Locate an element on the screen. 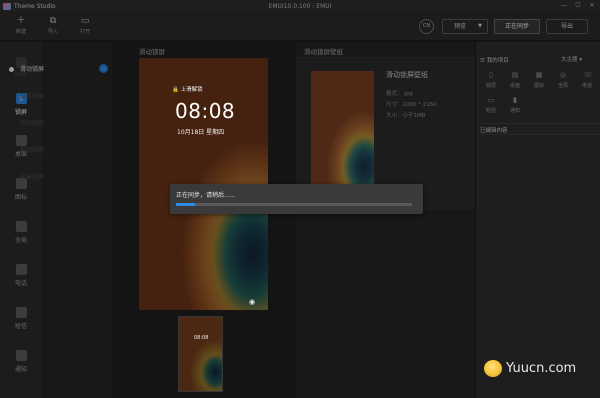 This screenshot has width=600, height=398. sync-progress-bar is located at coordinates (294, 204).